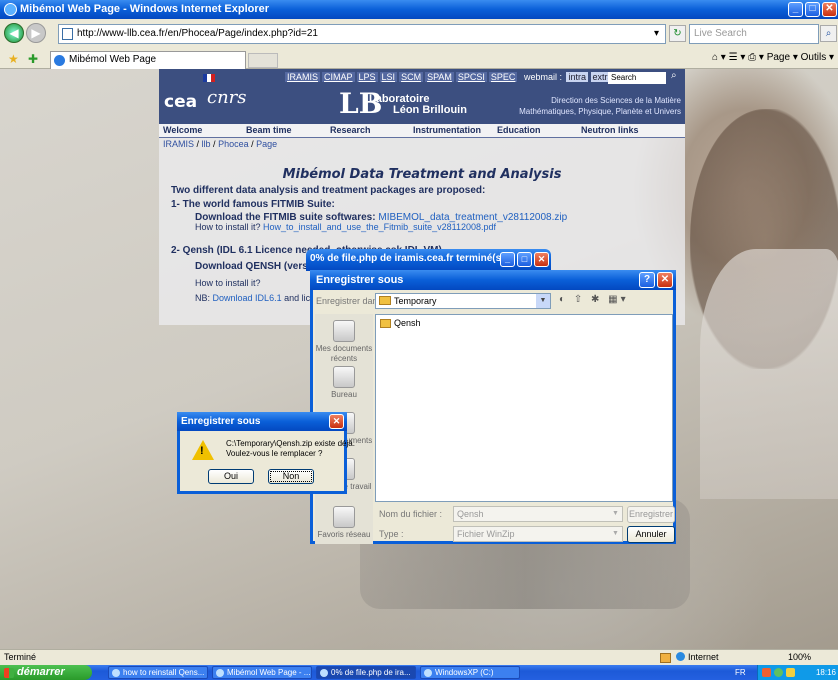 The height and width of the screenshot is (680, 838). I want to click on site-search-icon: ⌕, so click(674, 75).